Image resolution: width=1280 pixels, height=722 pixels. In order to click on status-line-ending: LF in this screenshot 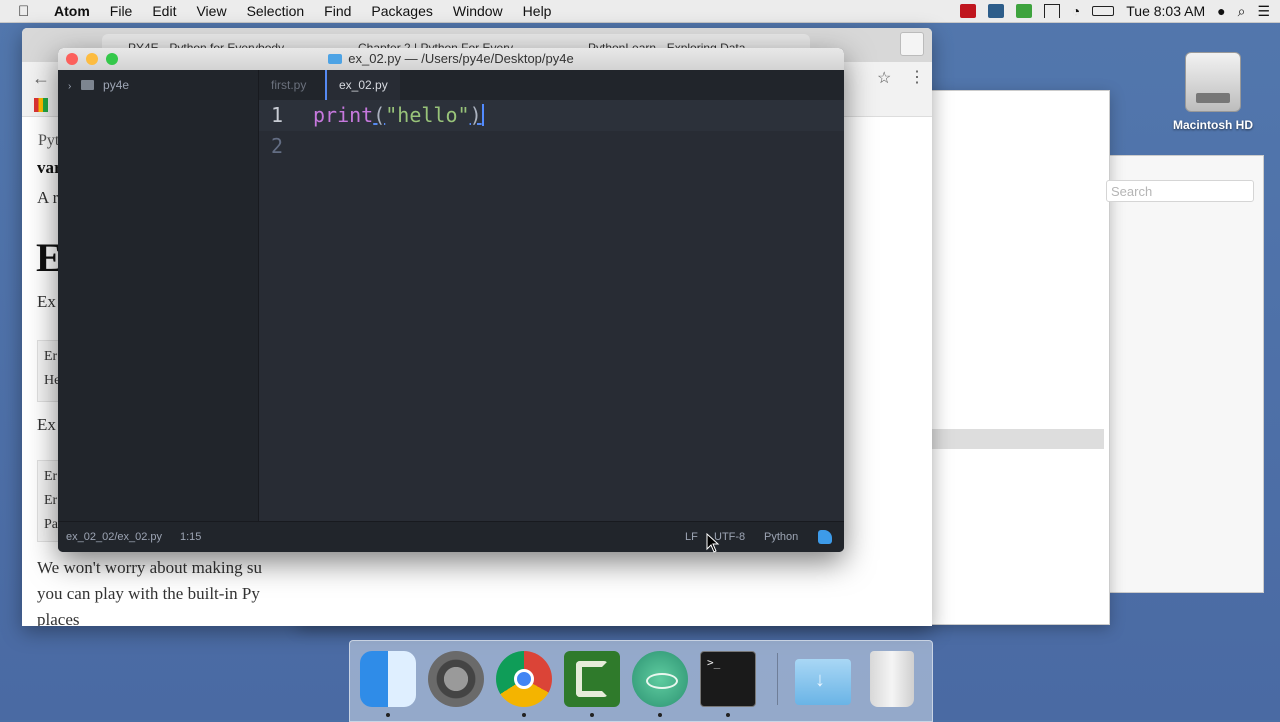, I will do `click(691, 537)`.